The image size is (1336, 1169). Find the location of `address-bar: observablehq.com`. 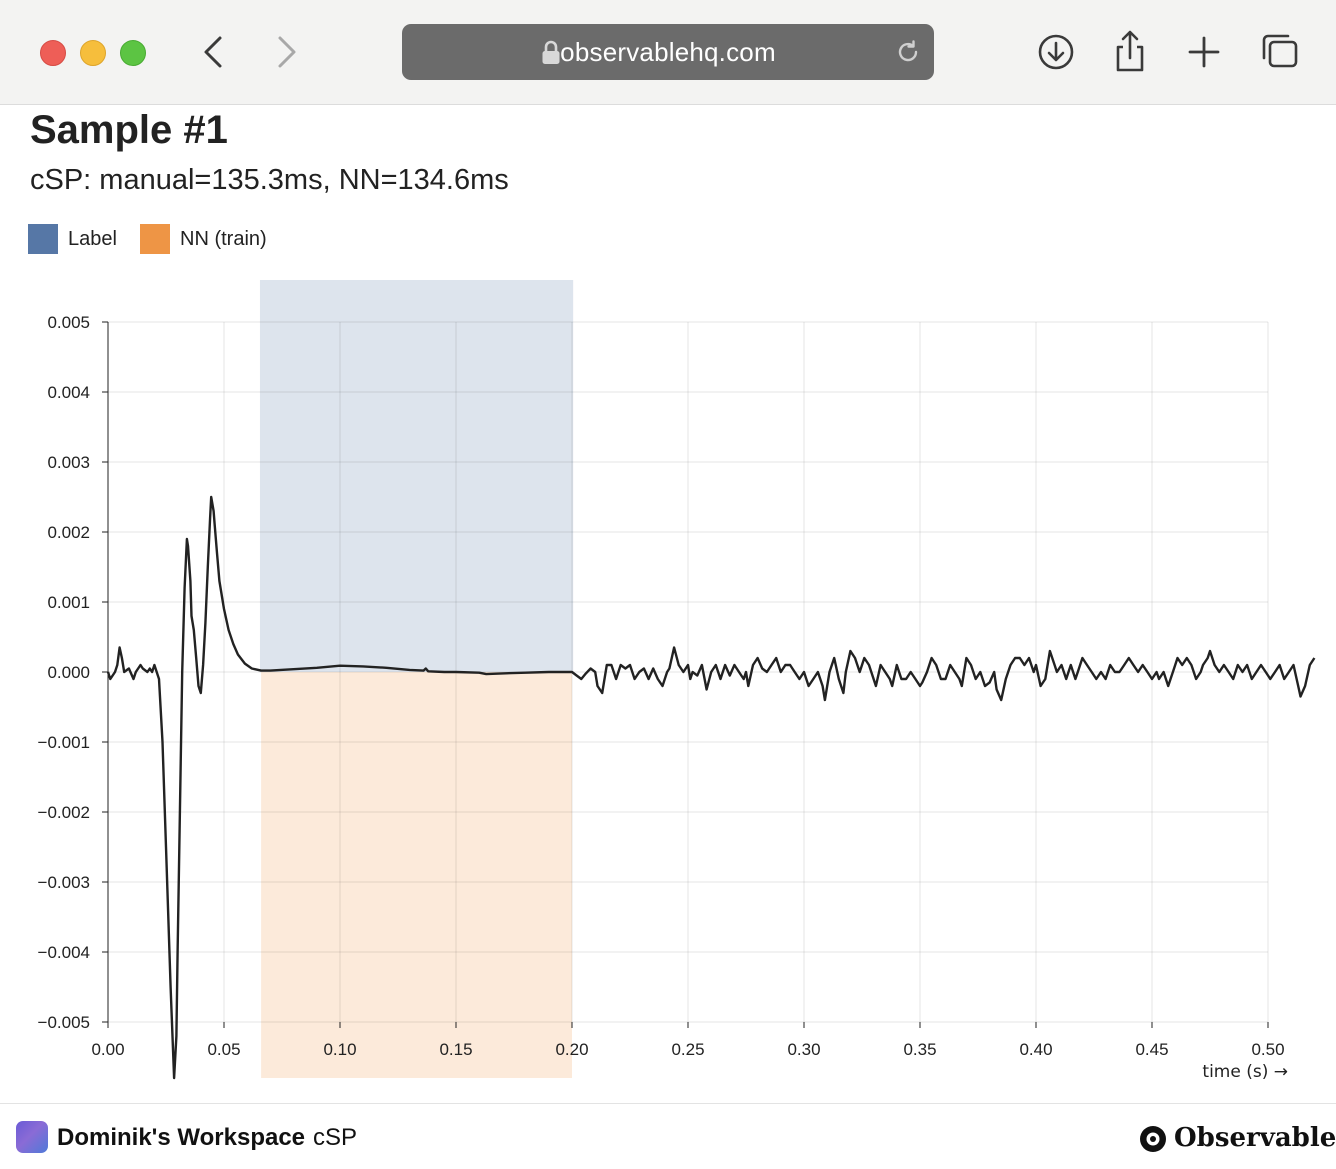

address-bar: observablehq.com is located at coordinates (668, 52).